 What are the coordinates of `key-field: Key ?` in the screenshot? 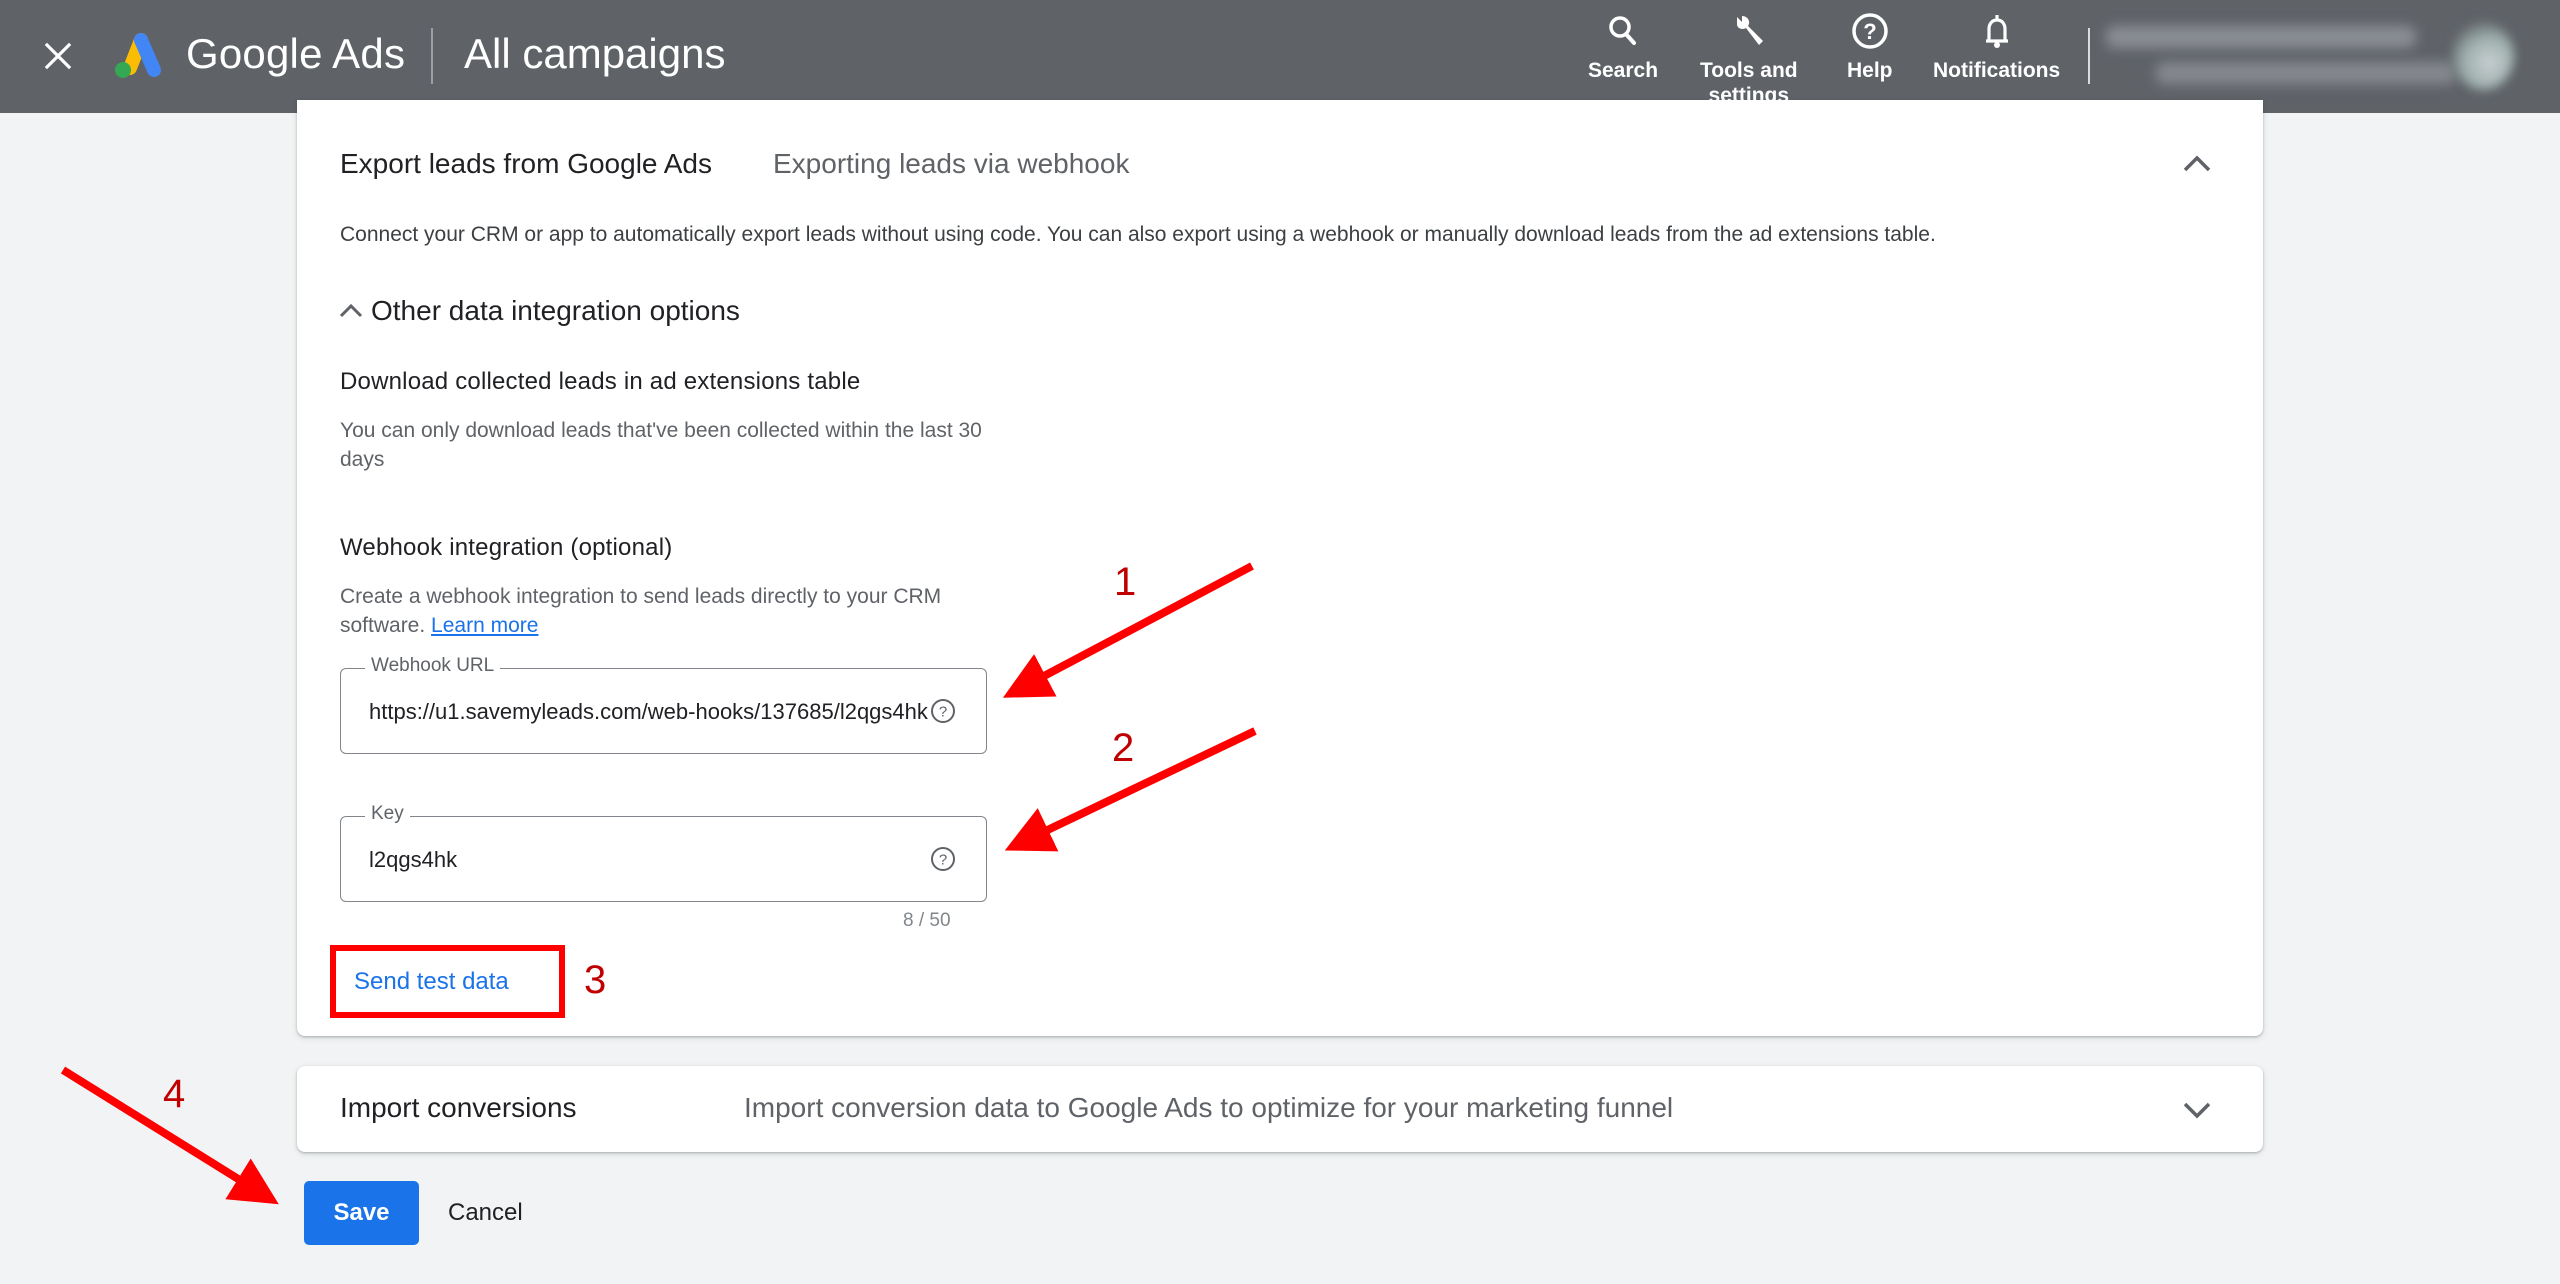 It's located at (663, 852).